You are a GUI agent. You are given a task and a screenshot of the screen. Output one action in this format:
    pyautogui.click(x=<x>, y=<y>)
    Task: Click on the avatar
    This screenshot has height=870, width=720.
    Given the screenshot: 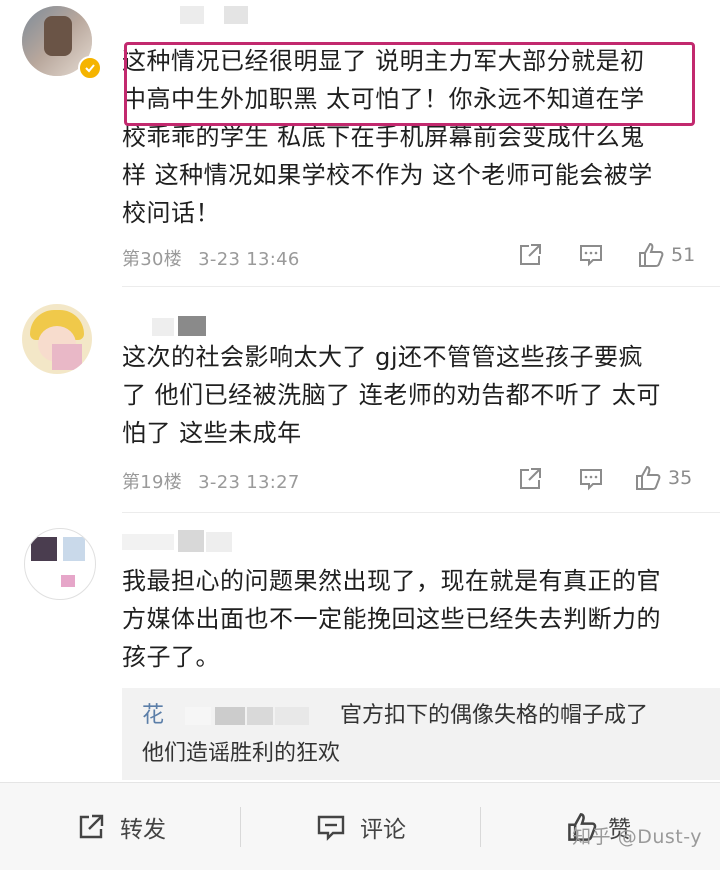 What is the action you would take?
    pyautogui.click(x=60, y=564)
    